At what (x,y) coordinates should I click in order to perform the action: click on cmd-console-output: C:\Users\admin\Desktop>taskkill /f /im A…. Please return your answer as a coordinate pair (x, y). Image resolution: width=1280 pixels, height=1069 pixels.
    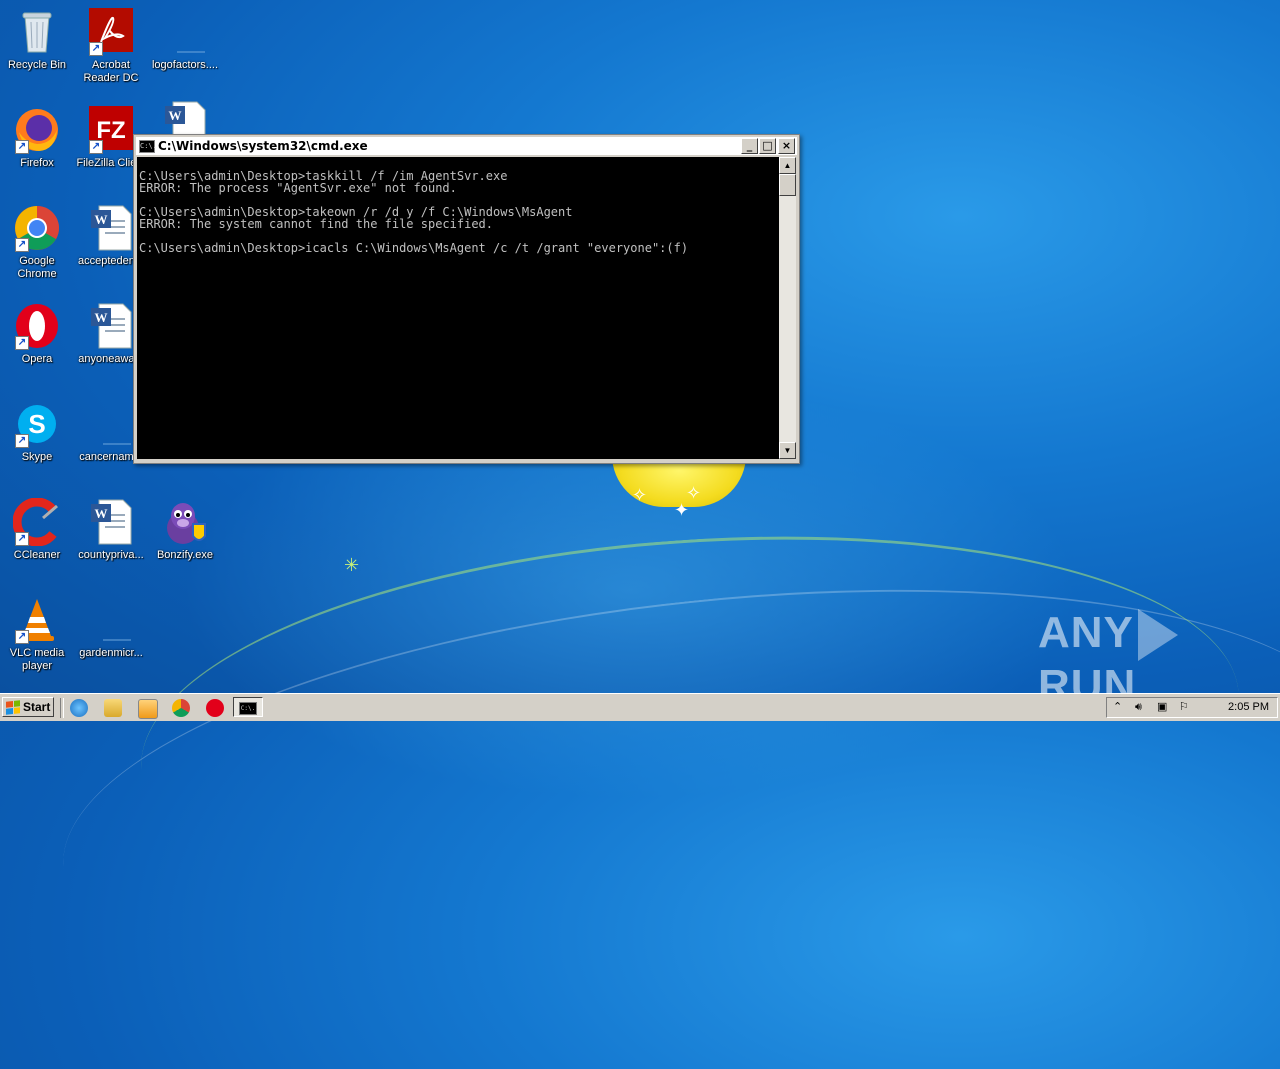
    Looking at the image, I should click on (458, 308).